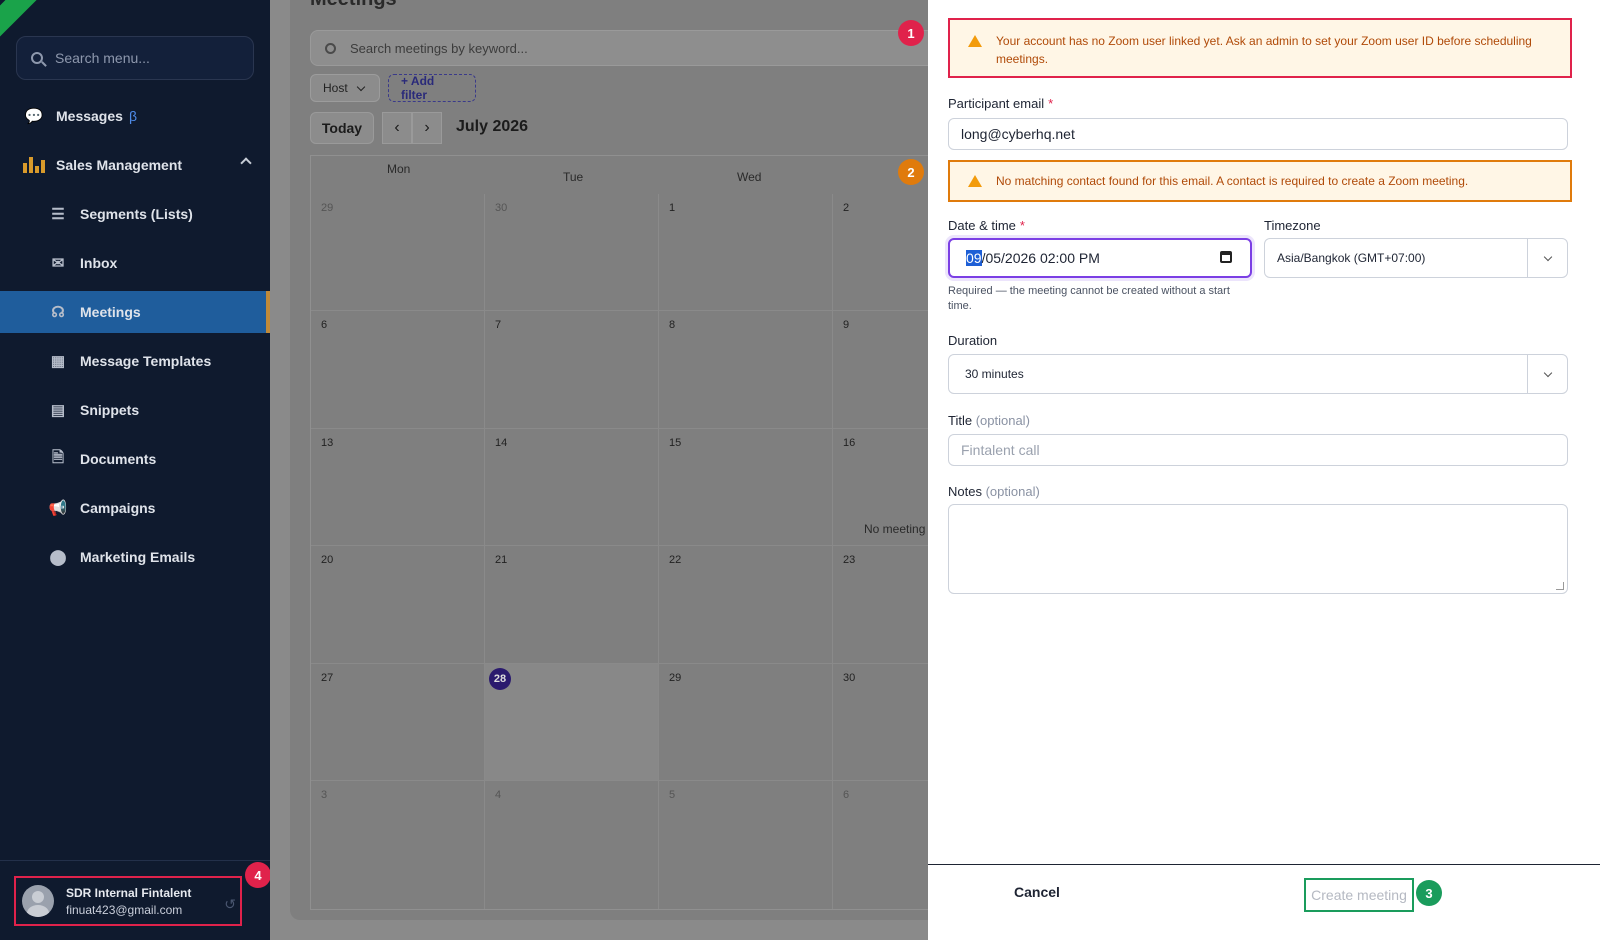 The height and width of the screenshot is (940, 1600). I want to click on footer-divider, so click(1264, 864).